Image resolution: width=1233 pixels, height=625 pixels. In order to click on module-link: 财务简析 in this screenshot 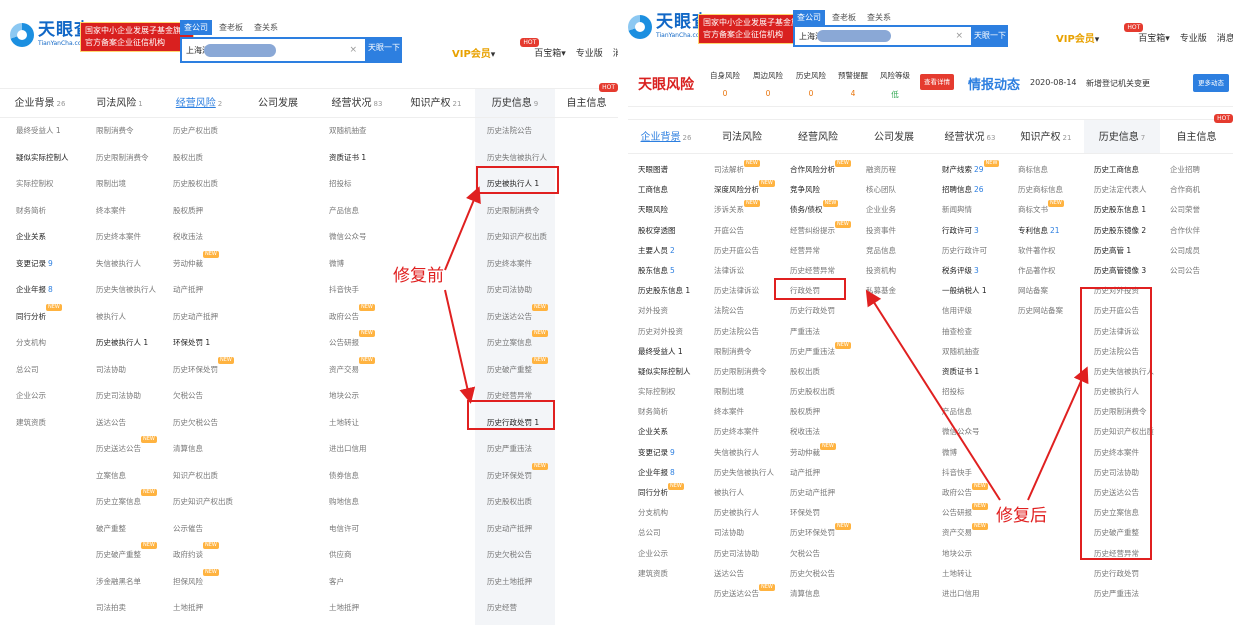, I will do `click(48, 211)`.